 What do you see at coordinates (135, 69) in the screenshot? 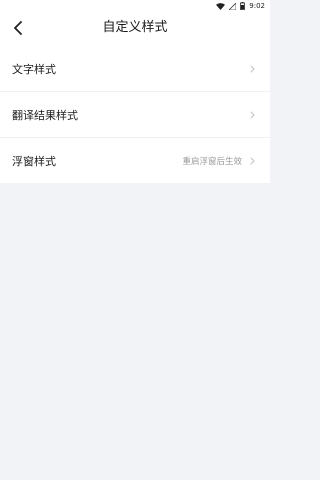
I see `settings-item-text-style: 文字样式` at bounding box center [135, 69].